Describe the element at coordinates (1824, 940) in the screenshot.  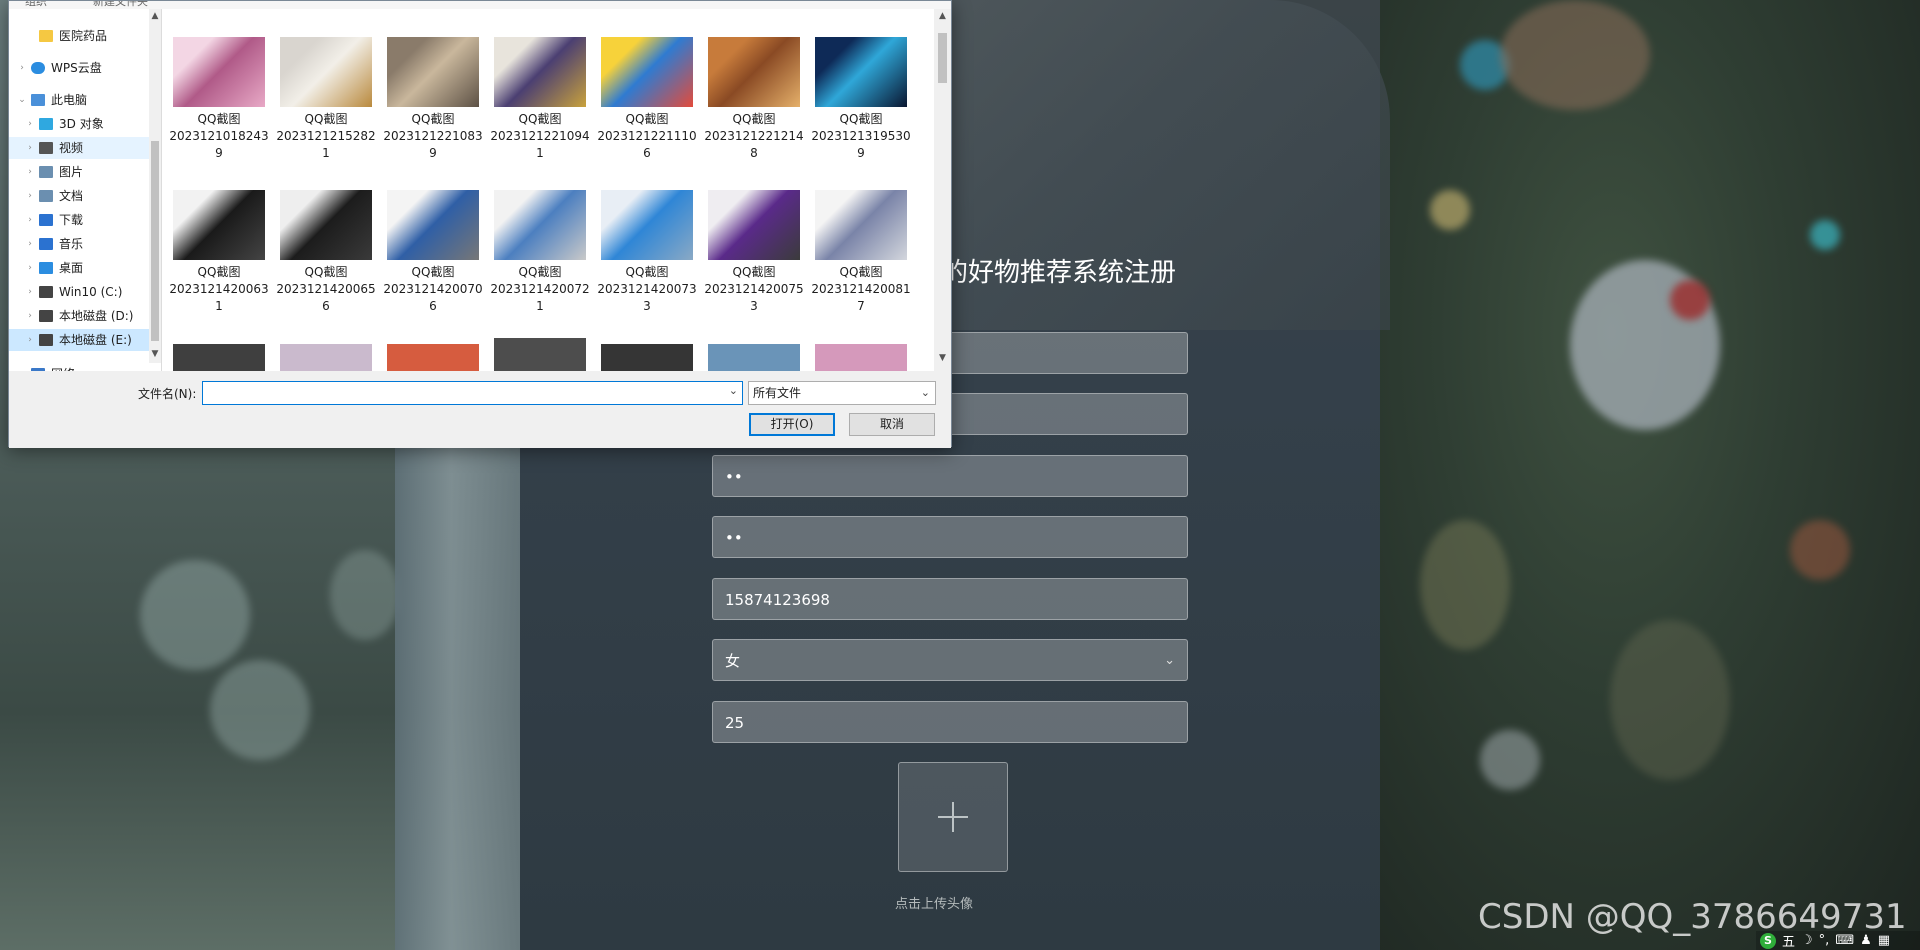
I see `punctuation-icon: °,` at that location.